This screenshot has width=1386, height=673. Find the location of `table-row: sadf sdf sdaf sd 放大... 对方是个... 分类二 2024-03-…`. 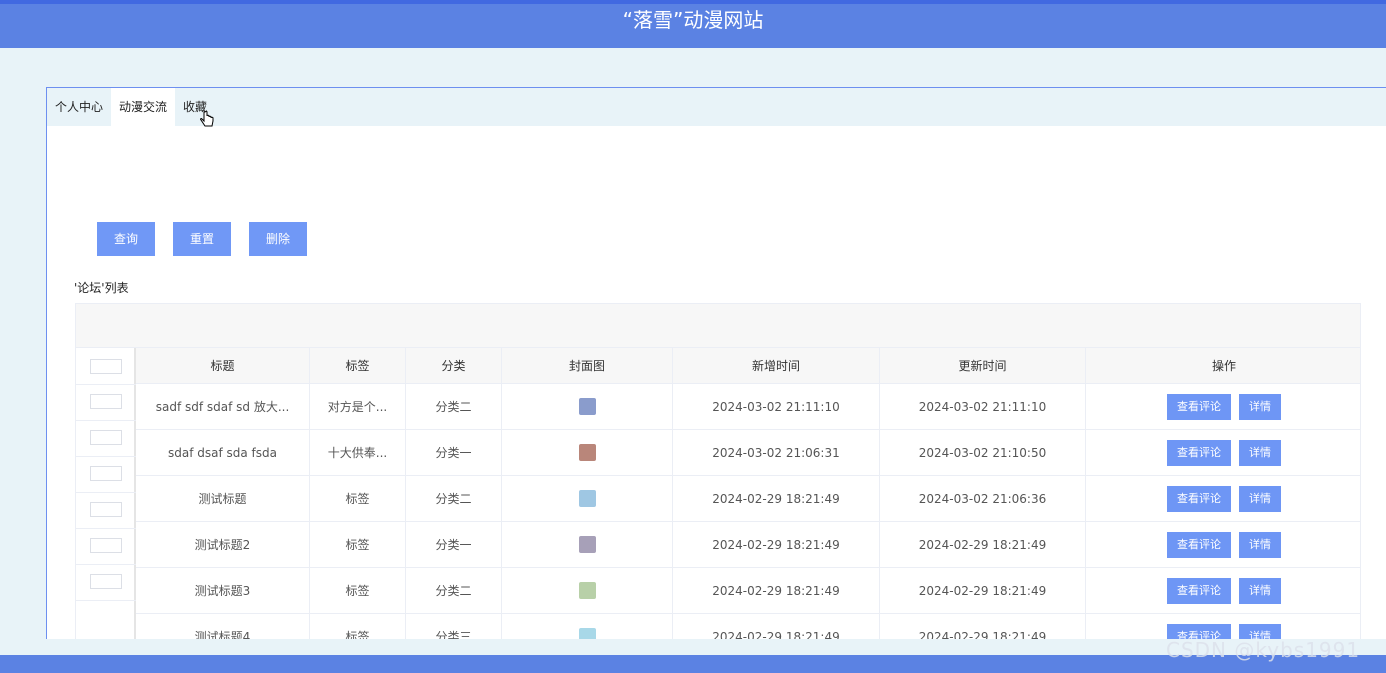

table-row: sadf sdf sdaf sd 放大... 对方是个... 分类二 2024-03-… is located at coordinates (718, 407).